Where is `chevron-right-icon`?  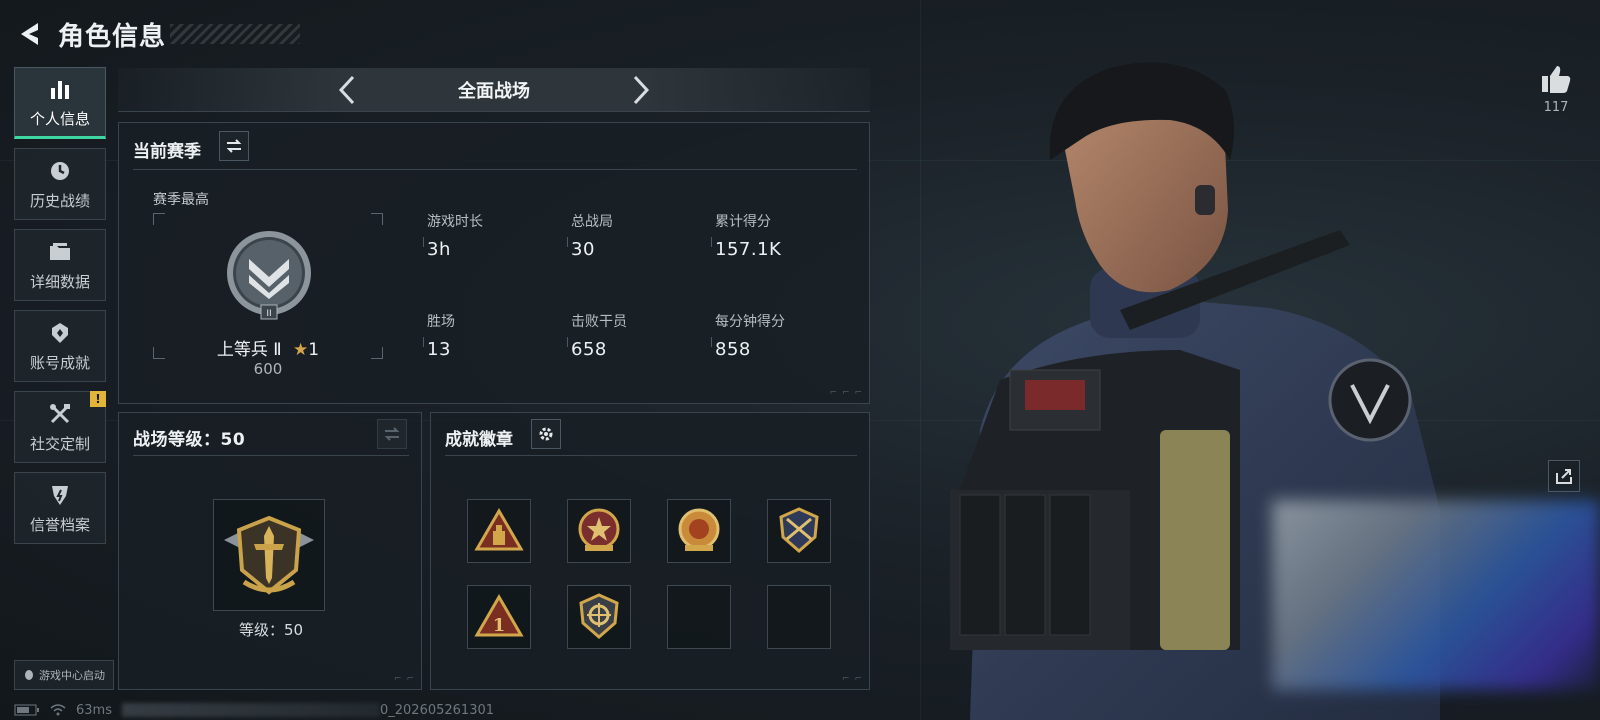 chevron-right-icon is located at coordinates (641, 89).